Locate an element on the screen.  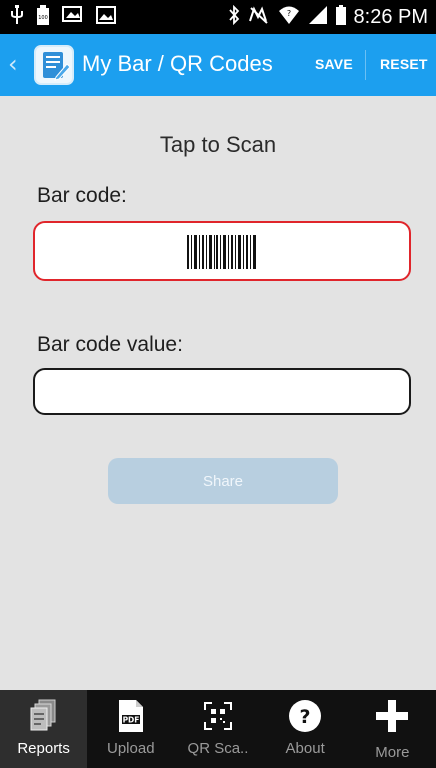
nav-item-more: More is located at coordinates (392, 729).